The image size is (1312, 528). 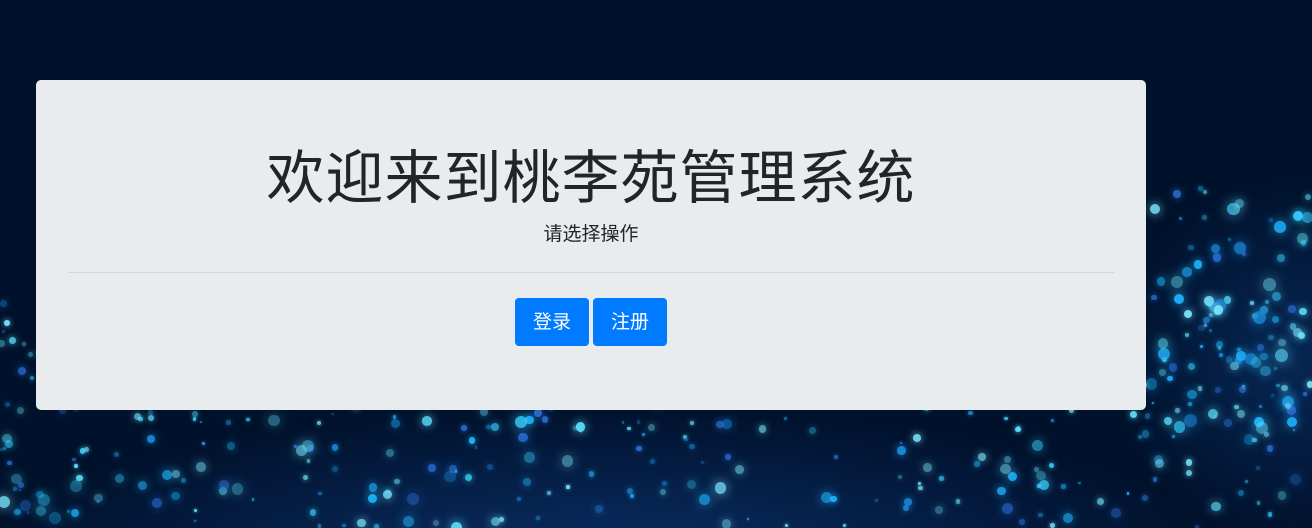 What do you see at coordinates (630, 322) in the screenshot?
I see `register-button: 注册` at bounding box center [630, 322].